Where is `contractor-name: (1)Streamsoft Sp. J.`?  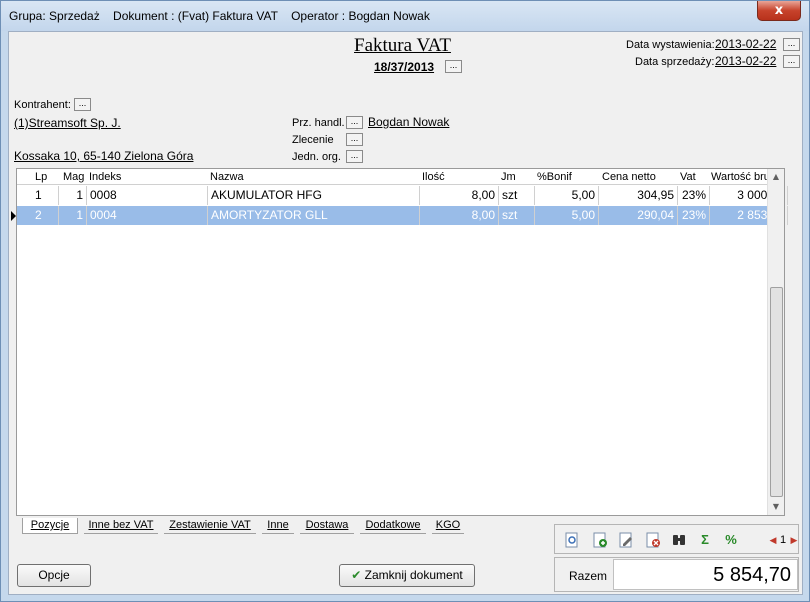
contractor-name: (1)Streamsoft Sp. J. is located at coordinates (67, 123).